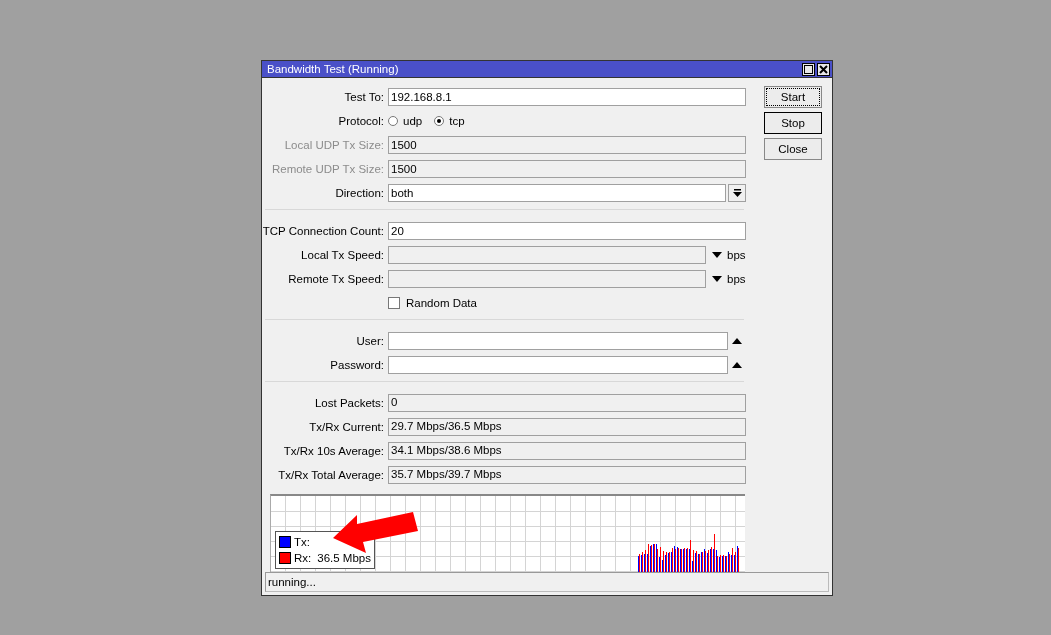 This screenshot has height=635, width=1051. I want to click on dialog-button: Close, so click(793, 149).